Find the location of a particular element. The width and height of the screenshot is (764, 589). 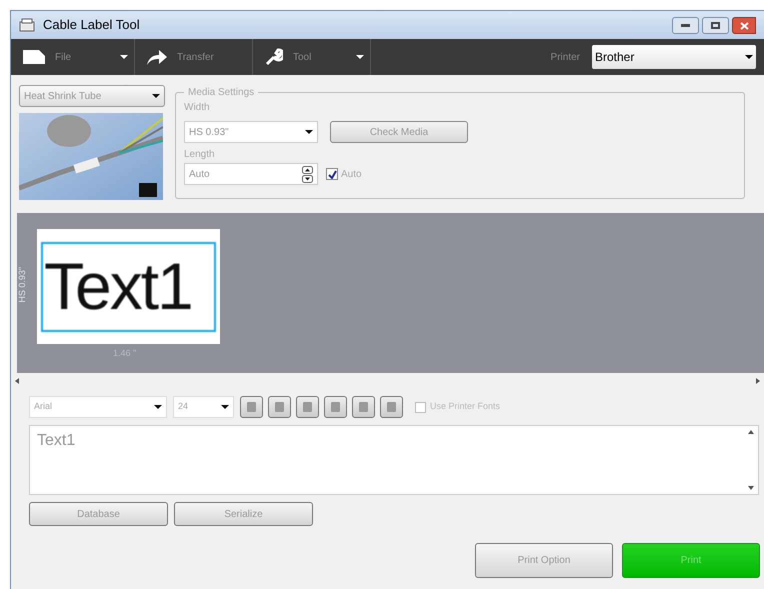

spin-up-icon is located at coordinates (307, 170).